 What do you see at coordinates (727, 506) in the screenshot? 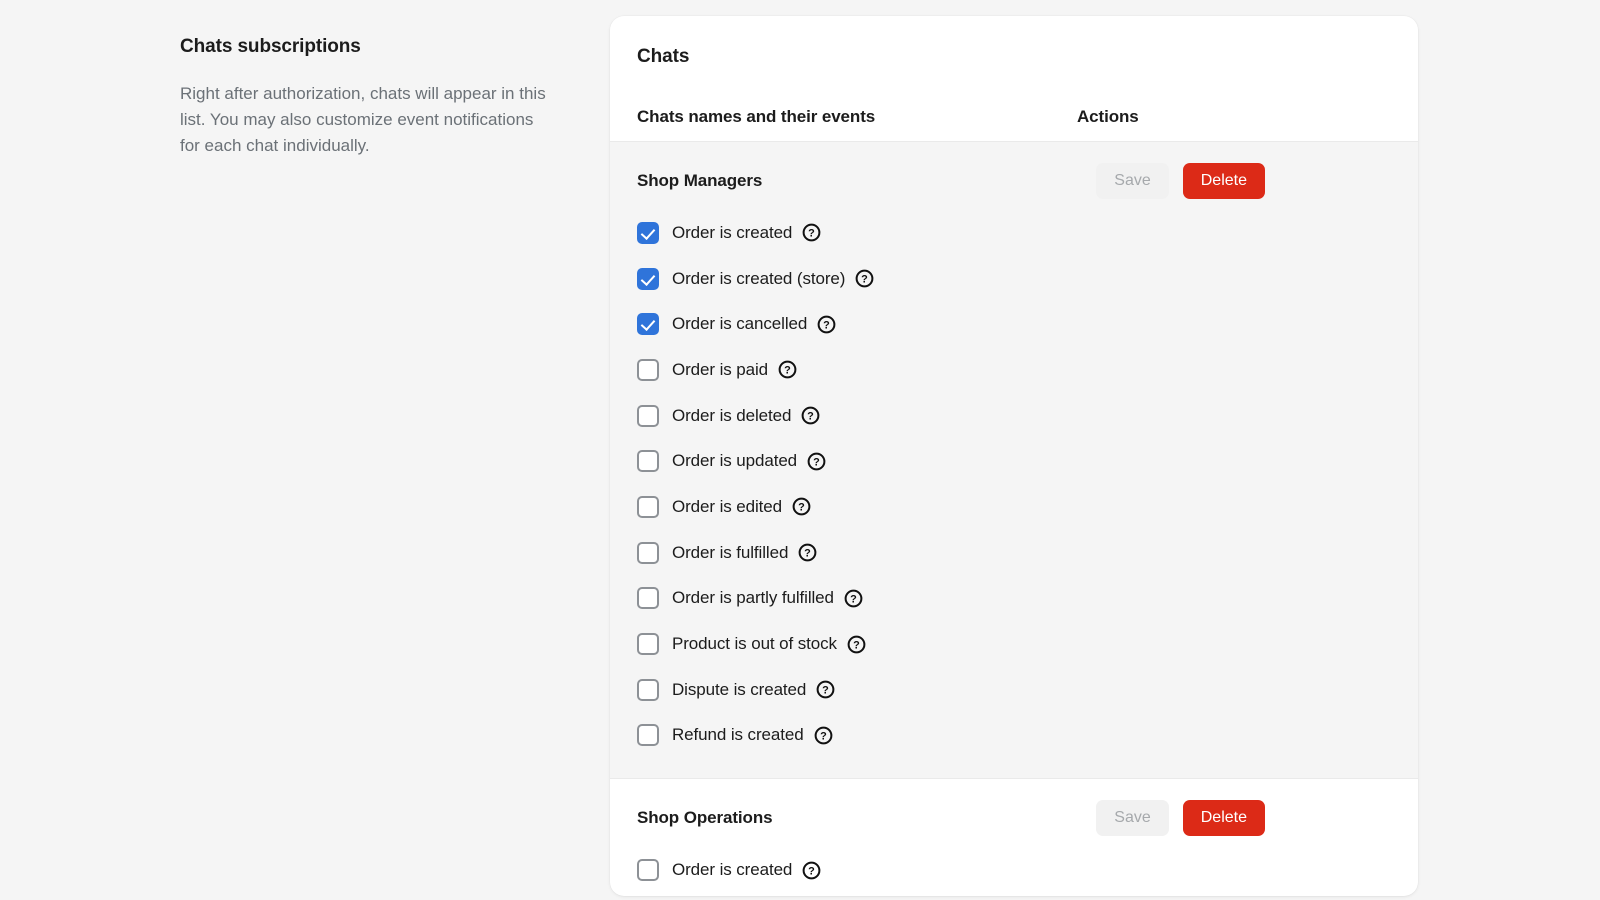
I see `event-label: Order is edited` at bounding box center [727, 506].